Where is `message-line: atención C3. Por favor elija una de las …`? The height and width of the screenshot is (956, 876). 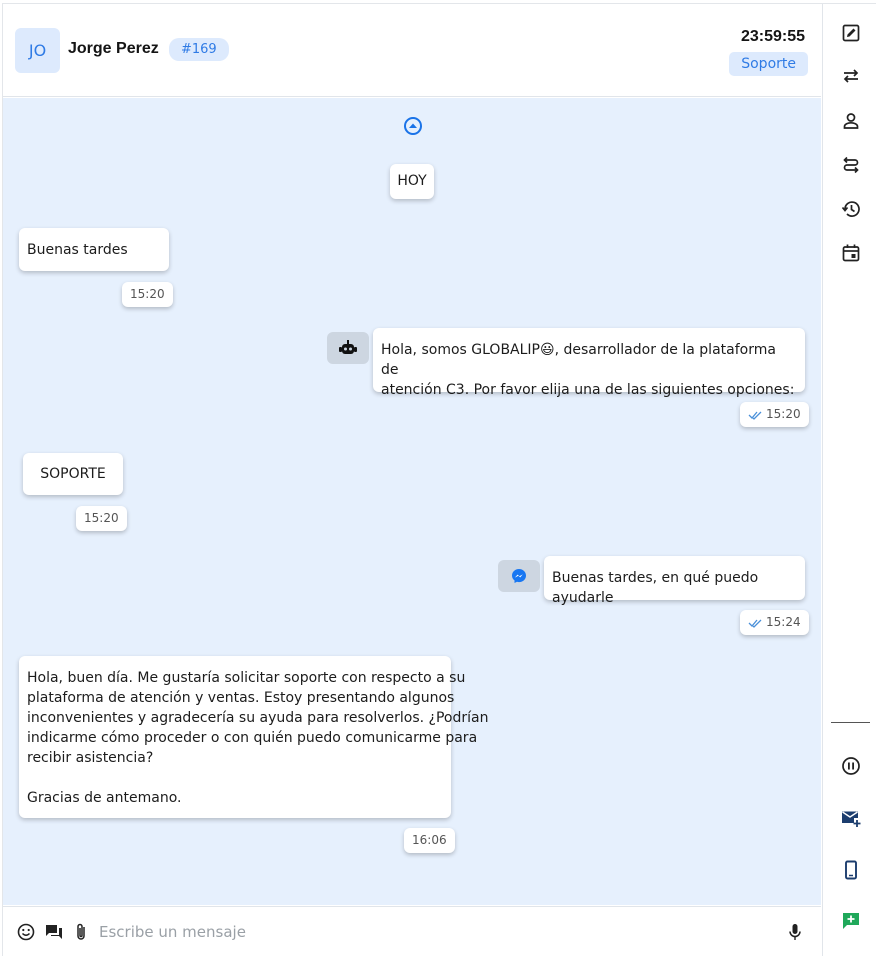 message-line: atención C3. Por favor elija una de las … is located at coordinates (588, 390).